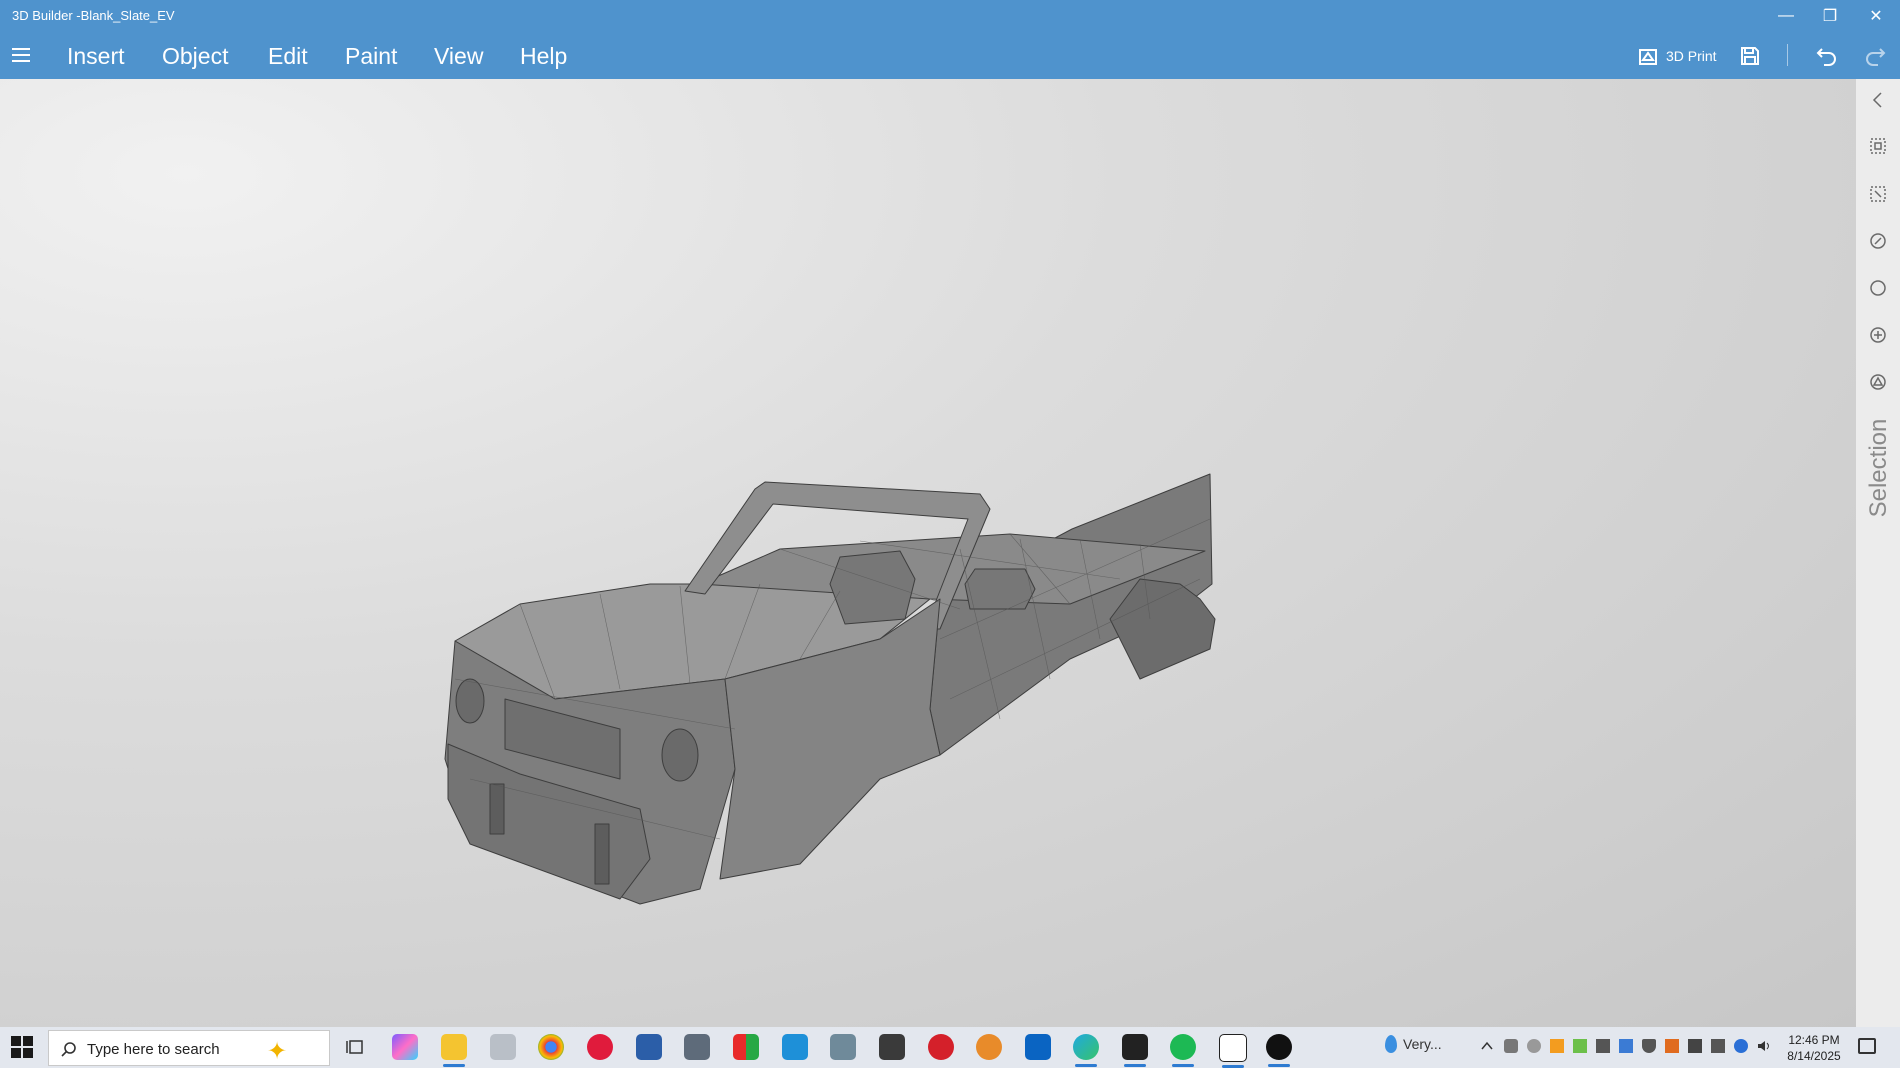  Describe the element at coordinates (1534, 1046) in the screenshot. I see `onedrive-icon` at that location.